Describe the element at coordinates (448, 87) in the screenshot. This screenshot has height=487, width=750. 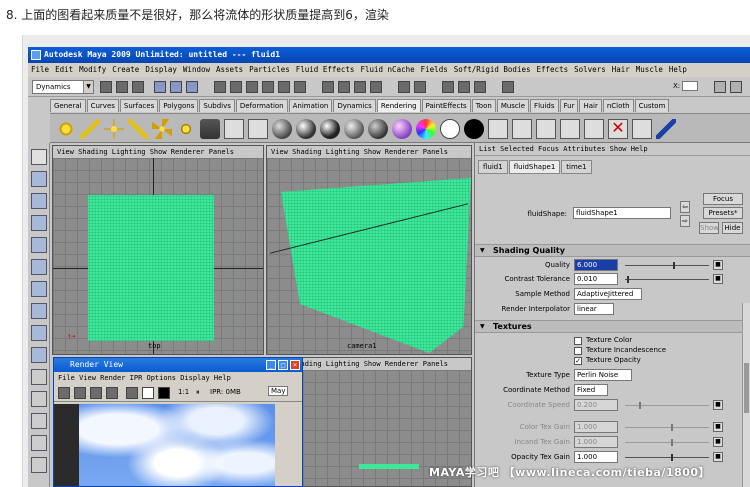
I see `render-frame-icon` at that location.